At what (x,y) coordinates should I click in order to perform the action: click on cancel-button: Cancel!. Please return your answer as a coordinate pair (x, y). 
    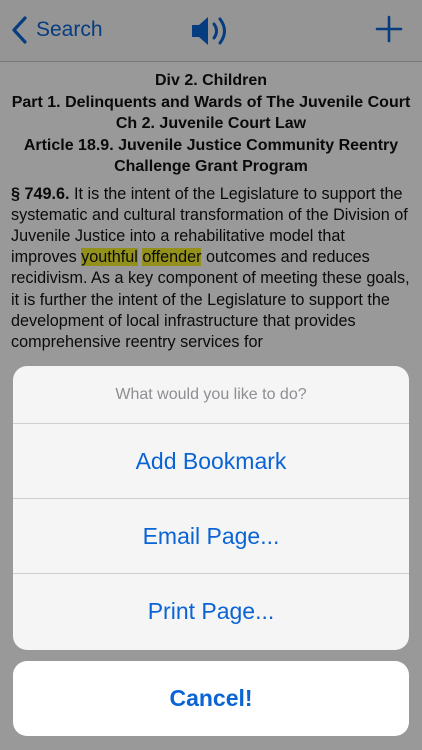
    Looking at the image, I should click on (211, 698).